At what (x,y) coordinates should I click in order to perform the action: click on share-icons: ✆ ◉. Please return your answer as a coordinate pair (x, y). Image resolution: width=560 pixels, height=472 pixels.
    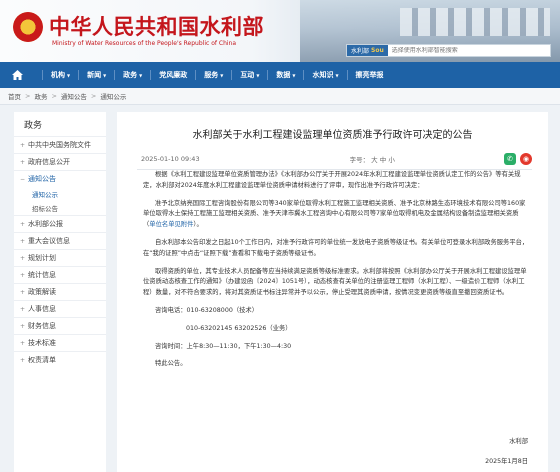
    Looking at the image, I should click on (518, 158).